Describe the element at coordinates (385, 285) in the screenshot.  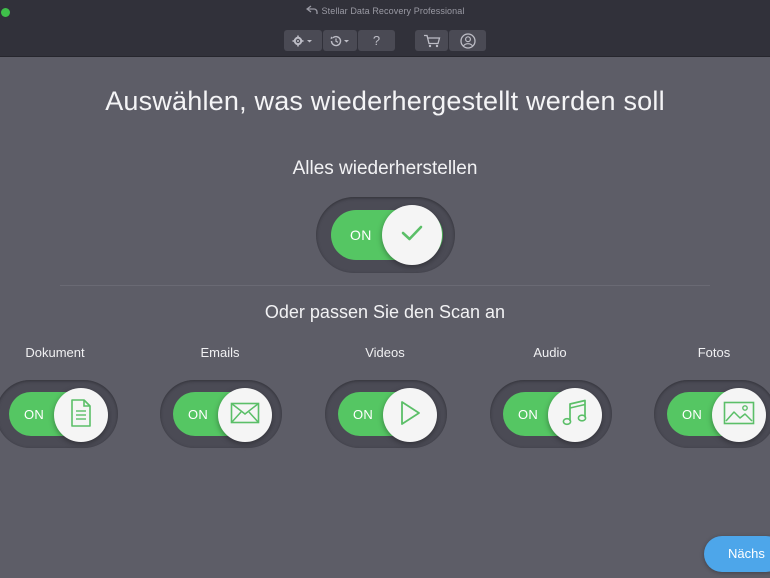
I see `section-divider` at that location.